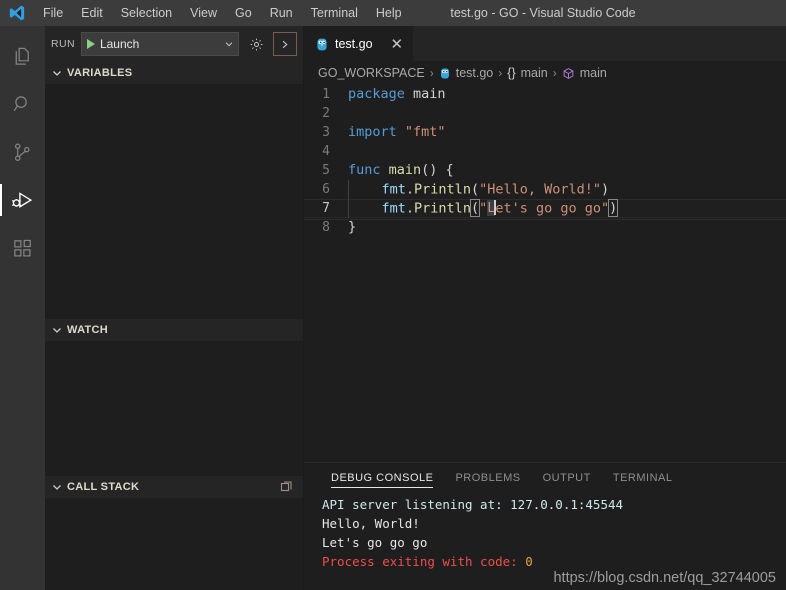 The image size is (786, 590). Describe the element at coordinates (391, 44) in the screenshot. I see `close-icon: ✕` at that location.